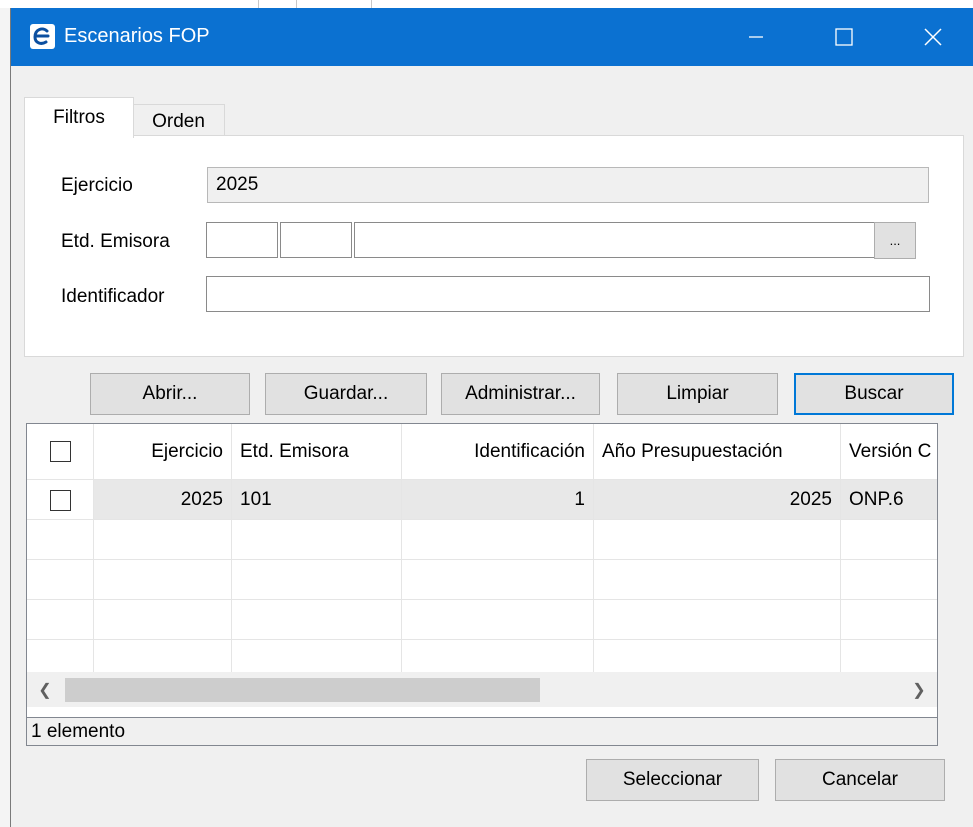  What do you see at coordinates (568, 185) in the screenshot?
I see `ejercicio-field: 2025` at bounding box center [568, 185].